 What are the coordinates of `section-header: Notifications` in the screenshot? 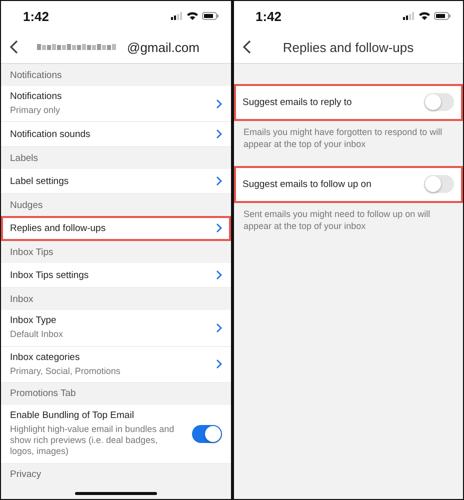 It's located at (36, 75).